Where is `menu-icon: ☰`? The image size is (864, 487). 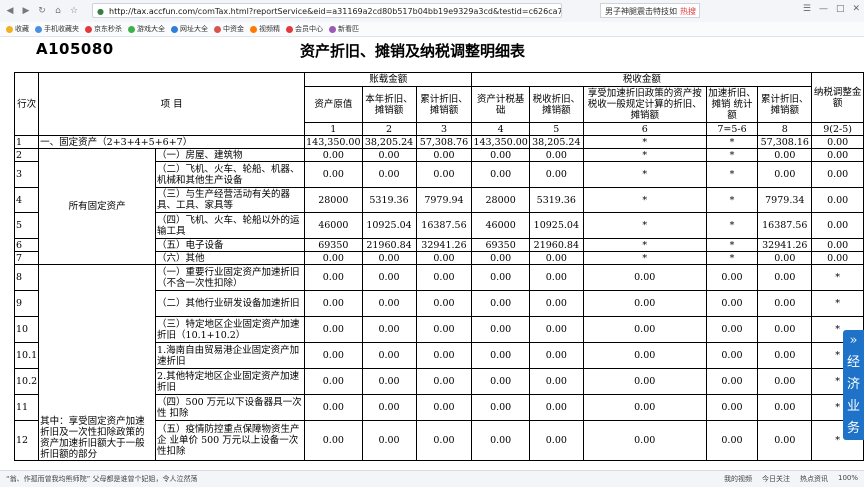 menu-icon: ☰ is located at coordinates (807, 9).